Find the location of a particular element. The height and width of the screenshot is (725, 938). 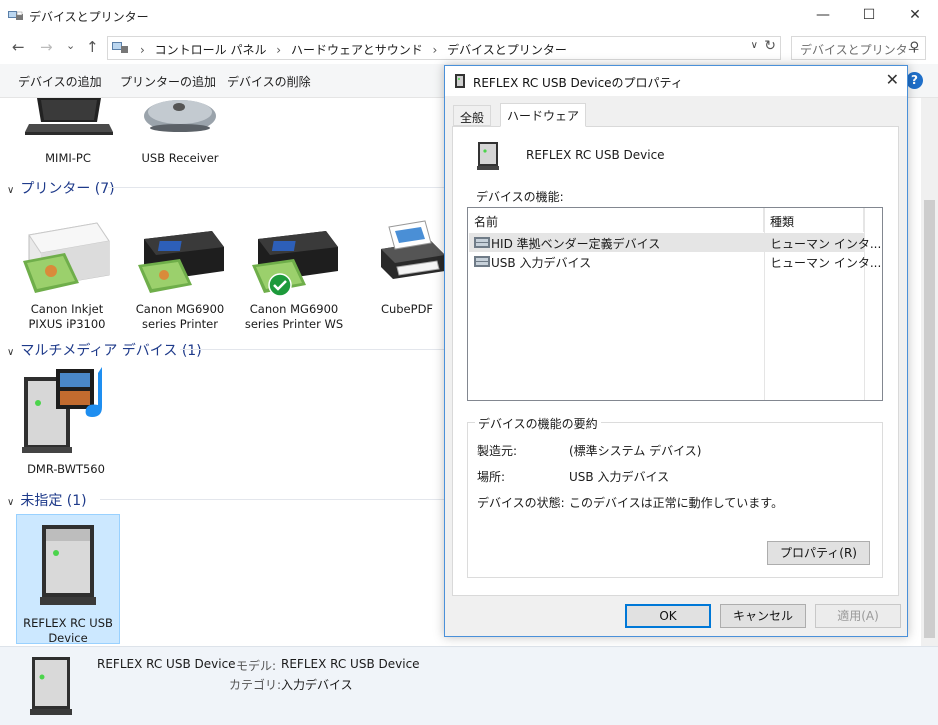

search-icon: ⚲ is located at coordinates (914, 47).